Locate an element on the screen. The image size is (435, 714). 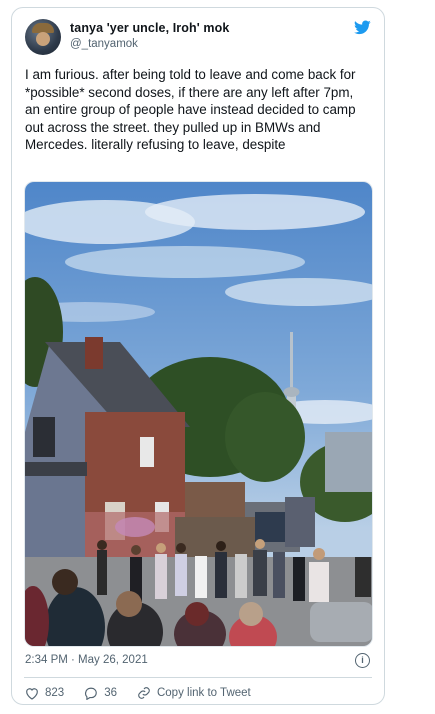
link-icon is located at coordinates (144, 693).